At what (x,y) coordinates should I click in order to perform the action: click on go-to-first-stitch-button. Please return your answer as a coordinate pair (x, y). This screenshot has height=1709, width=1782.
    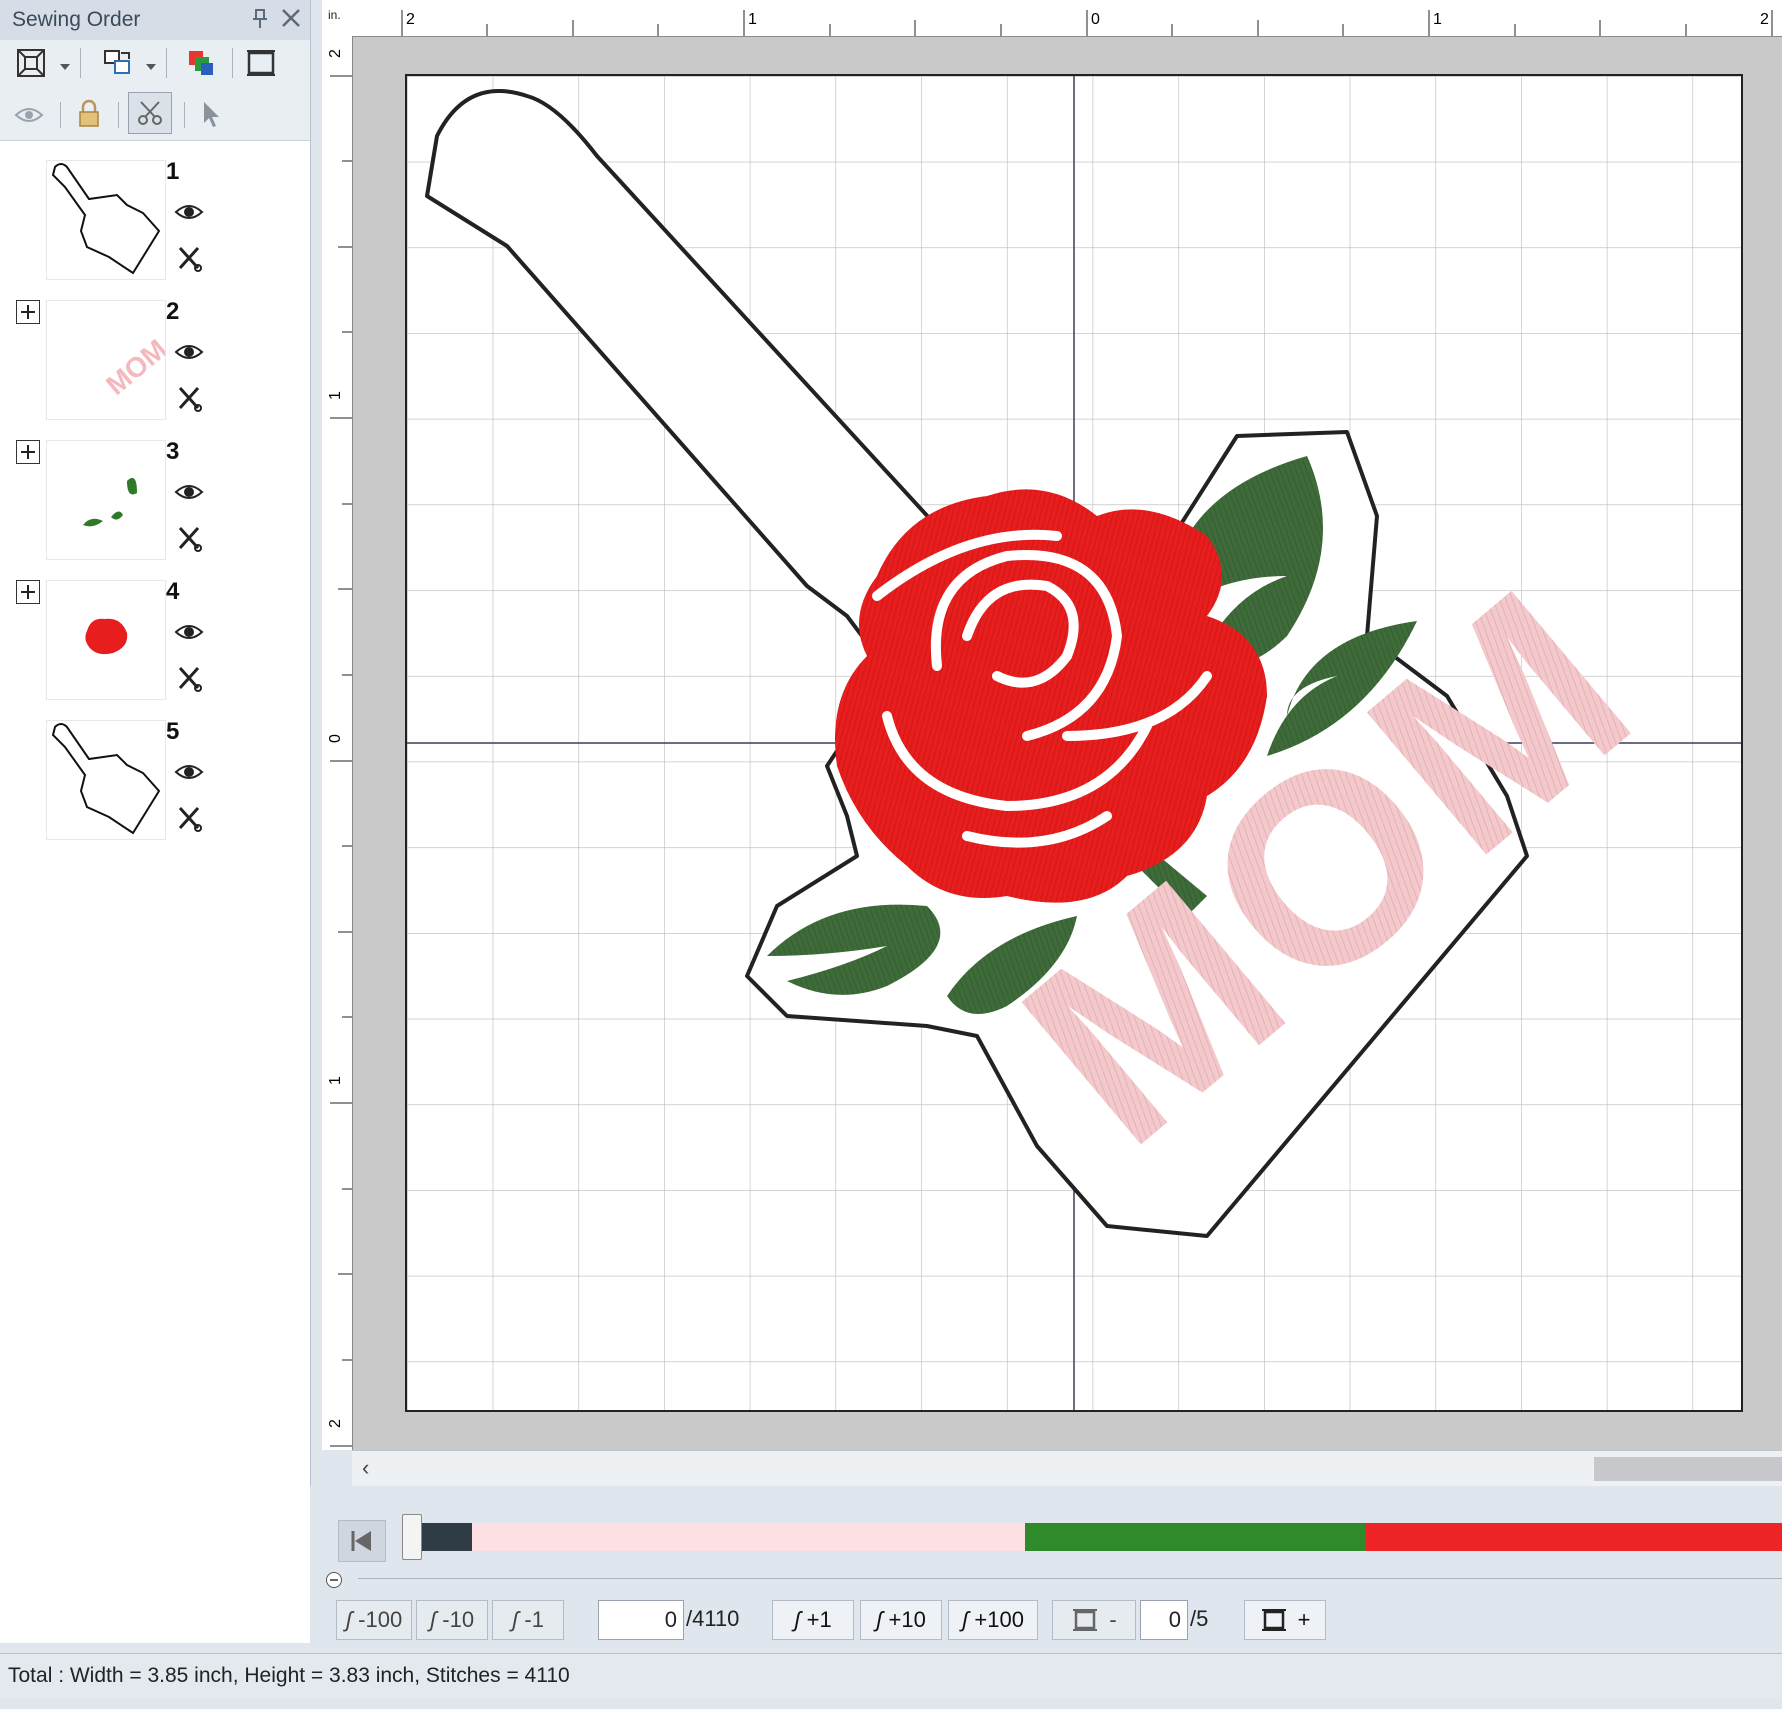
    Looking at the image, I should click on (362, 1541).